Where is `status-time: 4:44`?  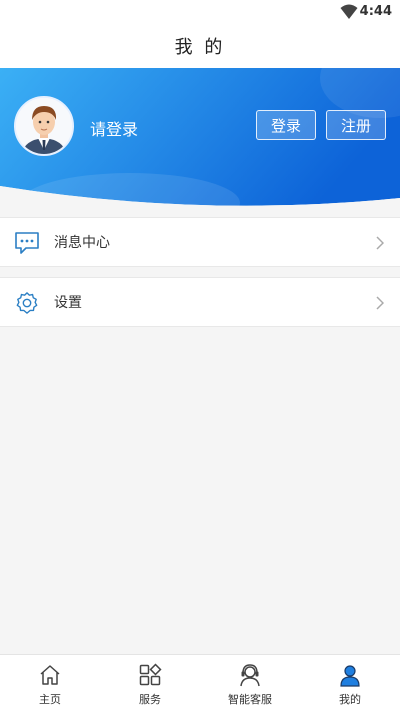 status-time: 4:44 is located at coordinates (375, 11).